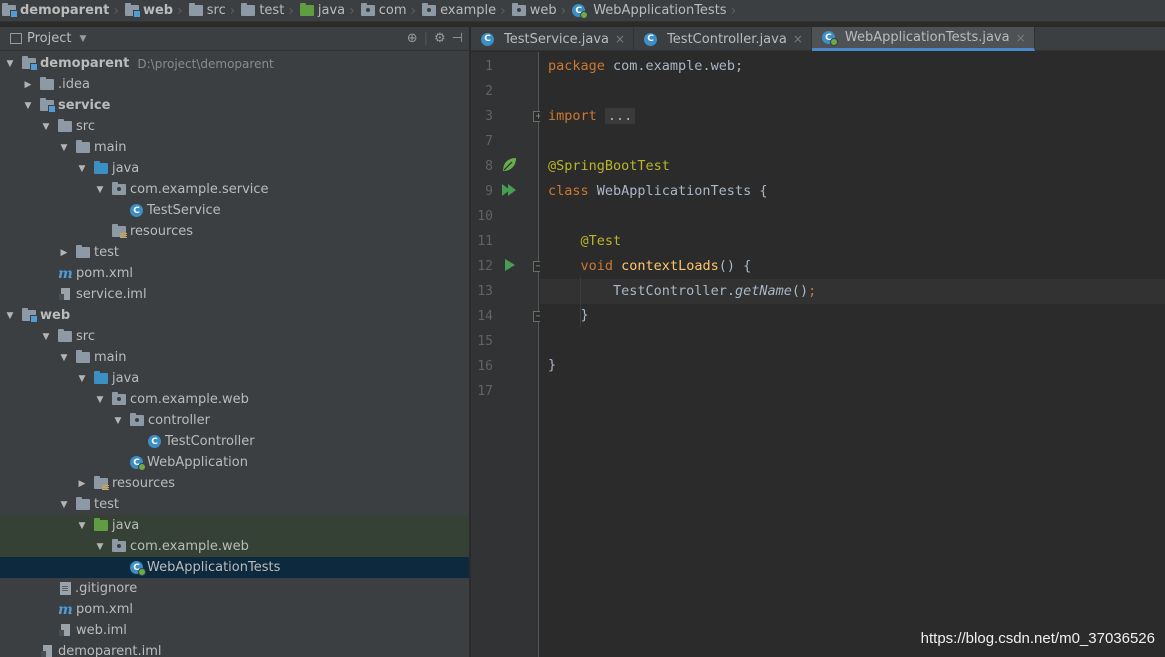  What do you see at coordinates (510, 190) in the screenshot?
I see `run-all-tests-icon` at bounding box center [510, 190].